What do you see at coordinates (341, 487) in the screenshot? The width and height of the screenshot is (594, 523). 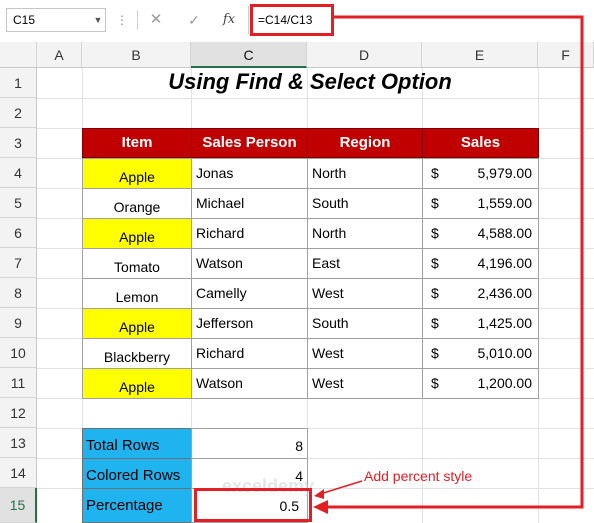 I see `annotation-pointer-line` at bounding box center [341, 487].